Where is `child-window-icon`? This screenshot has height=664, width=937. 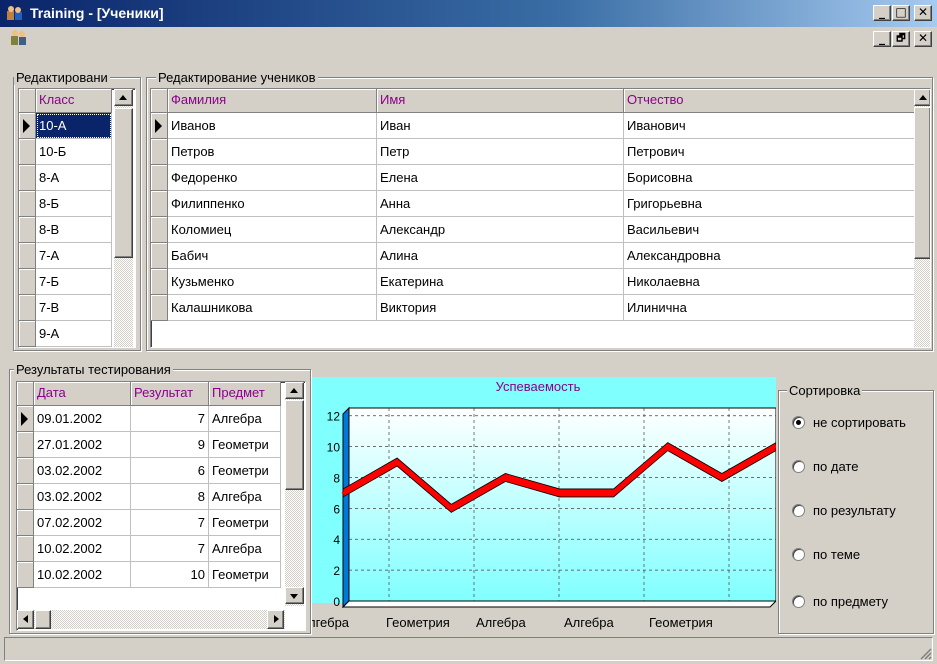
child-window-icon is located at coordinates (19, 38).